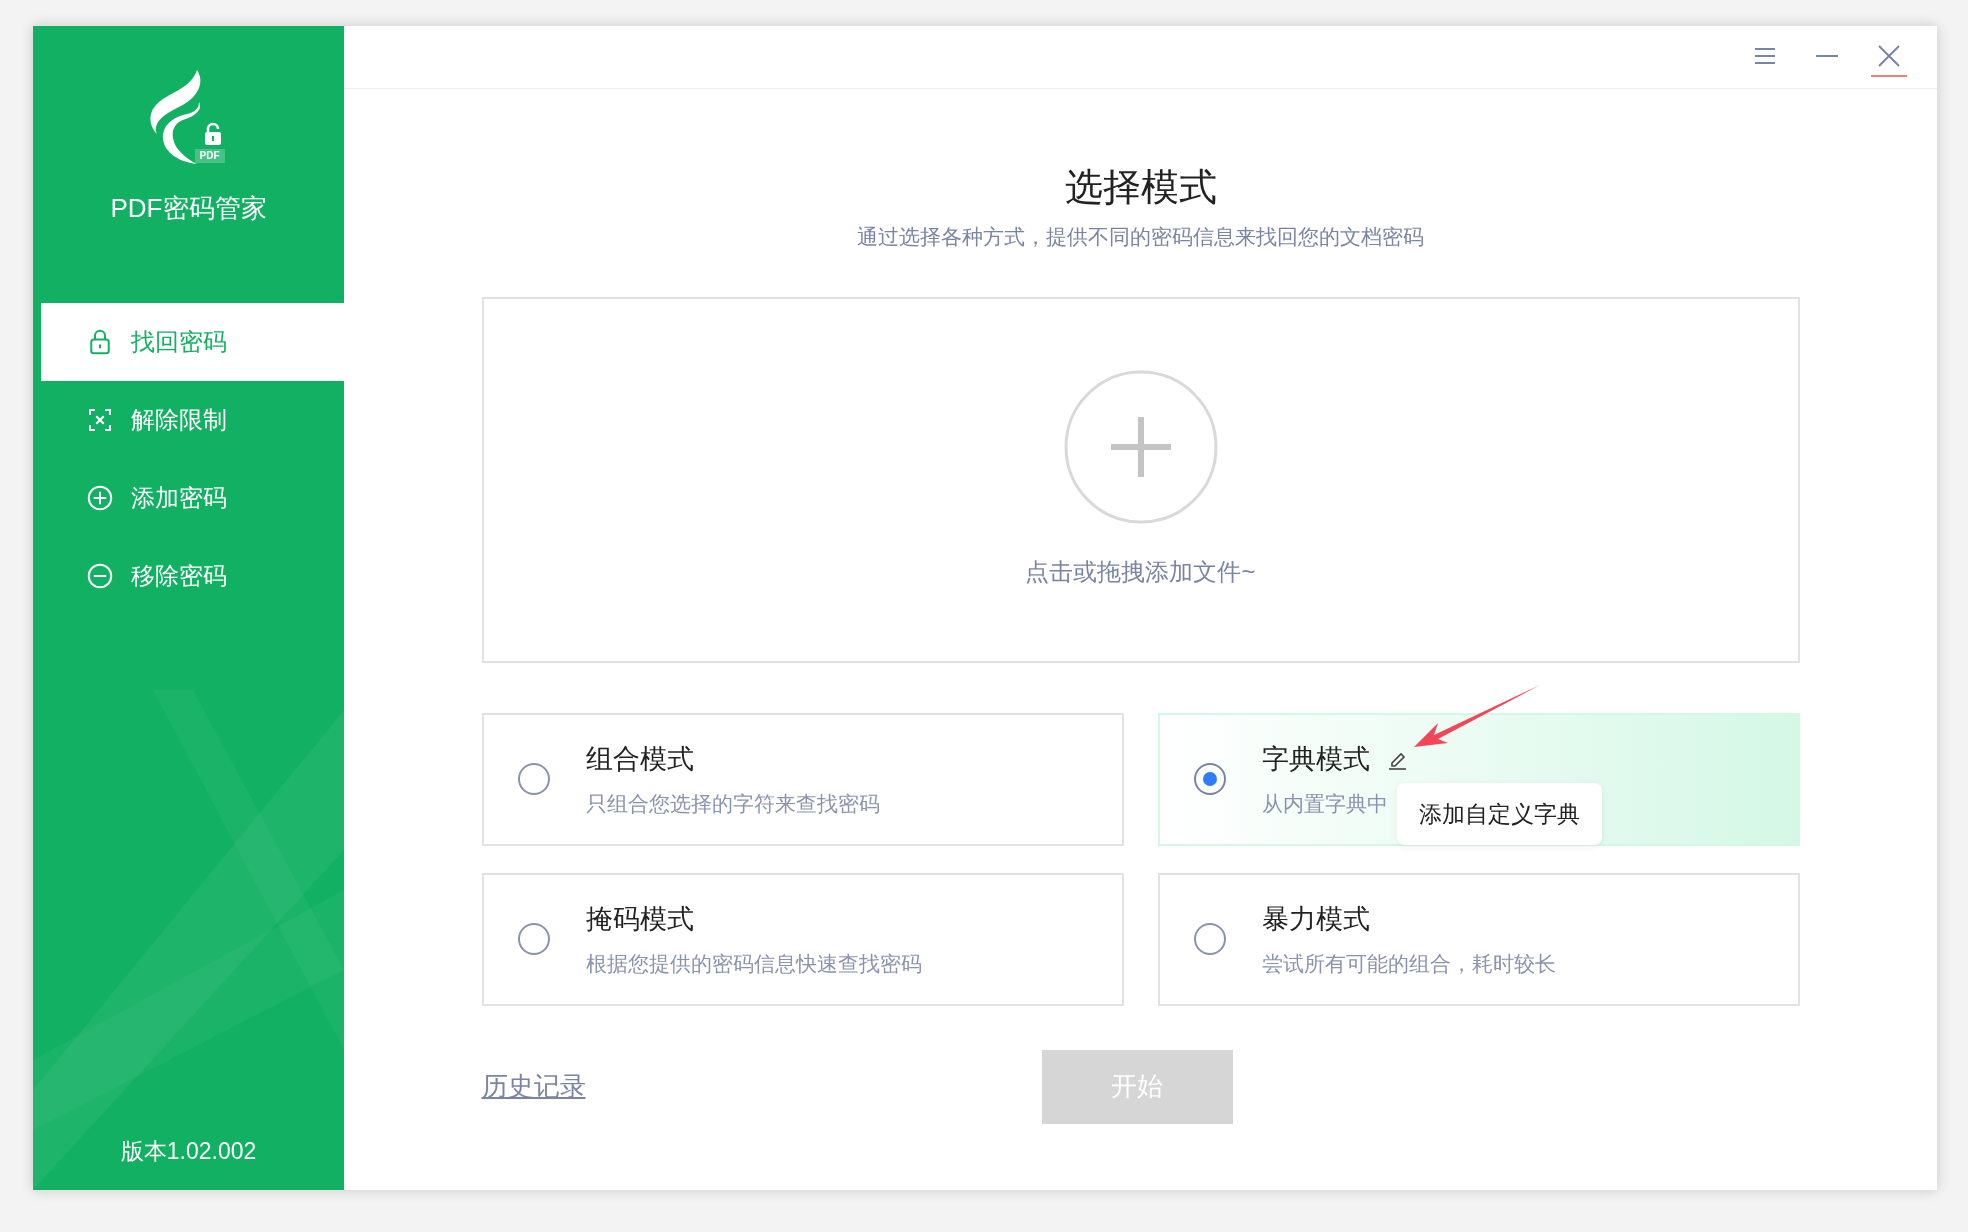 Image resolution: width=1968 pixels, height=1232 pixels. Describe the element at coordinates (1827, 56) in the screenshot. I see `minimize-icon` at that location.